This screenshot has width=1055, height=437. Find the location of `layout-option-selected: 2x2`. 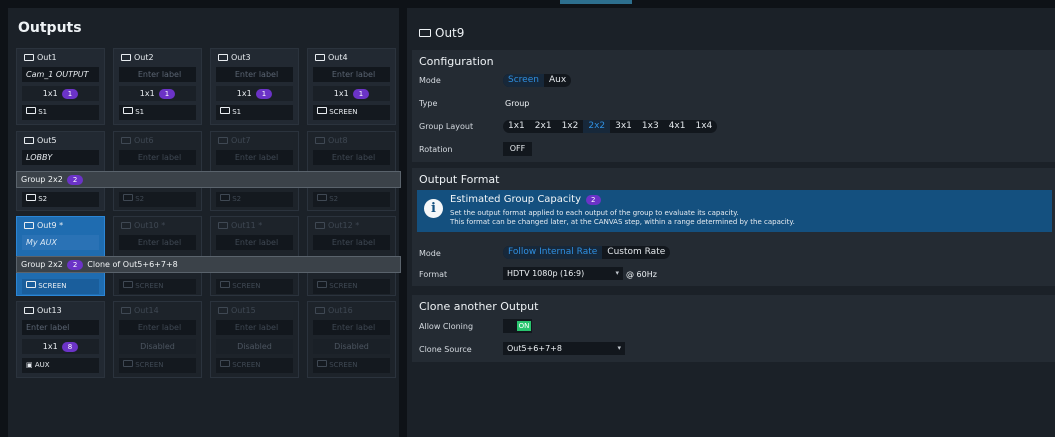

layout-option-selected: 2x2 is located at coordinates (597, 126).